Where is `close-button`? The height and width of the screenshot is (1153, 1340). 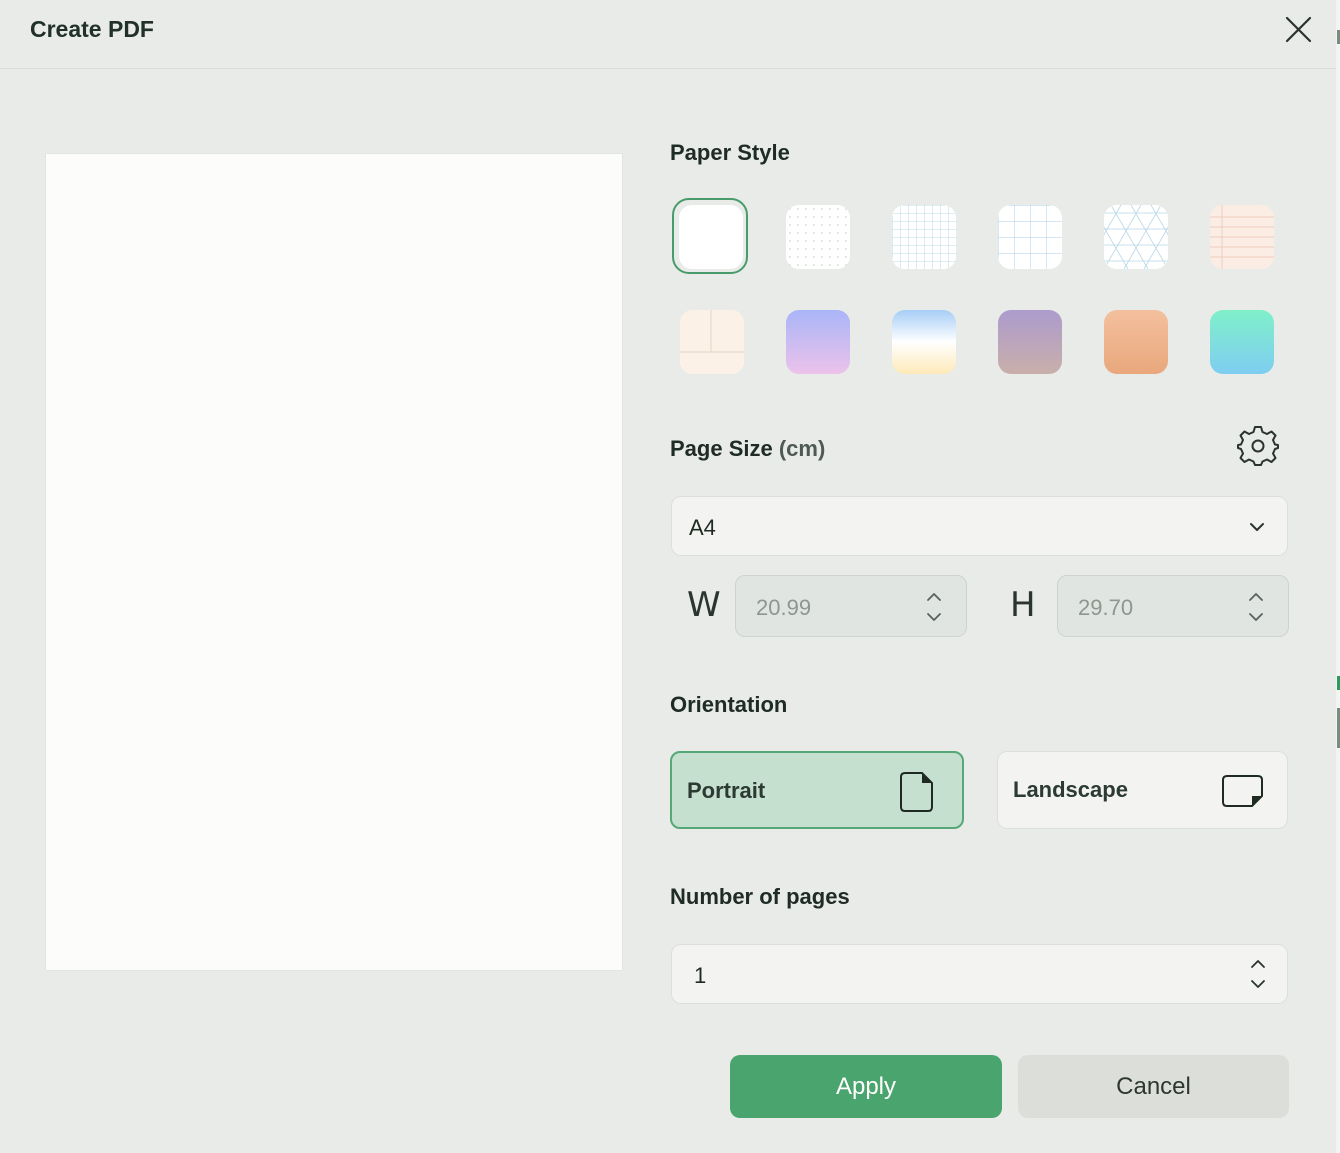
close-button is located at coordinates (1298, 30).